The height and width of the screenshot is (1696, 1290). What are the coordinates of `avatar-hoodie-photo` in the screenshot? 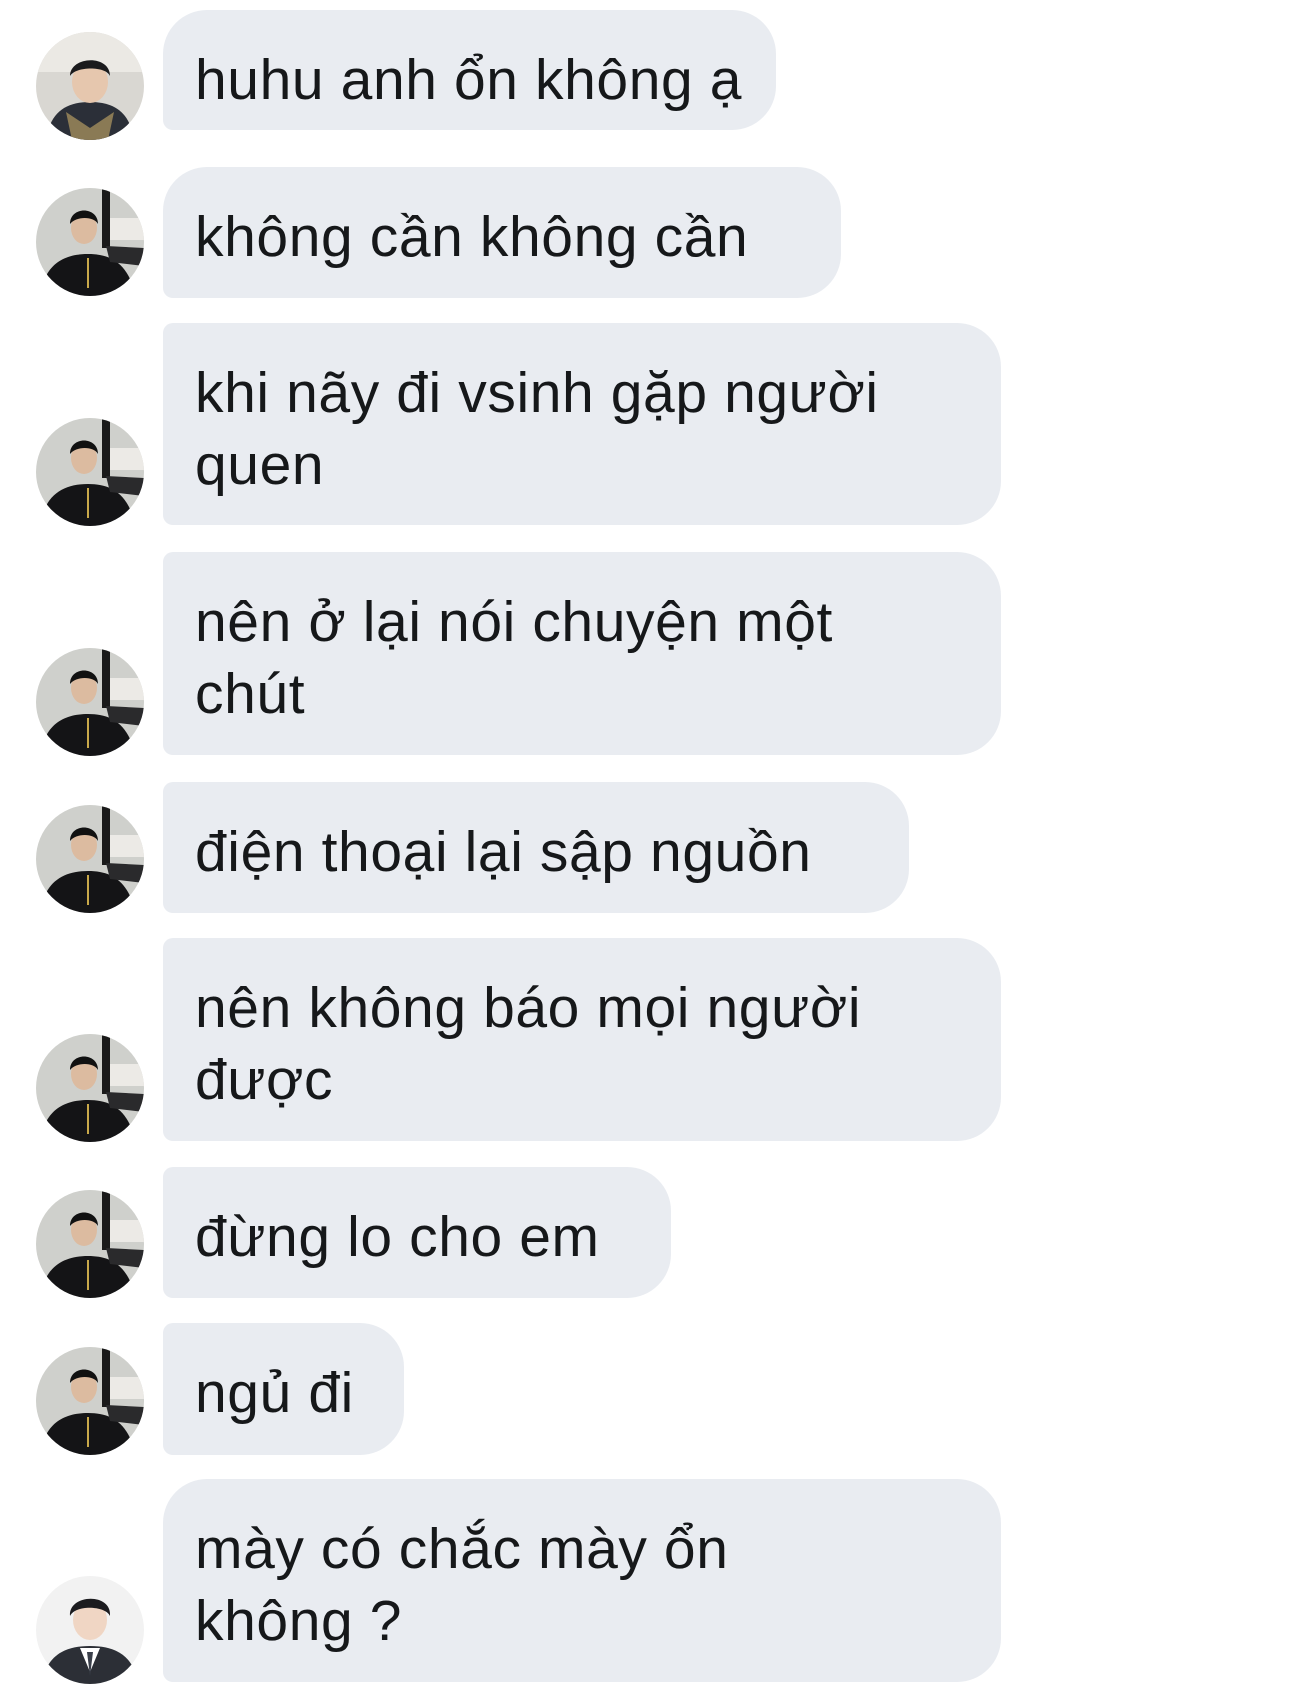 It's located at (90, 86).